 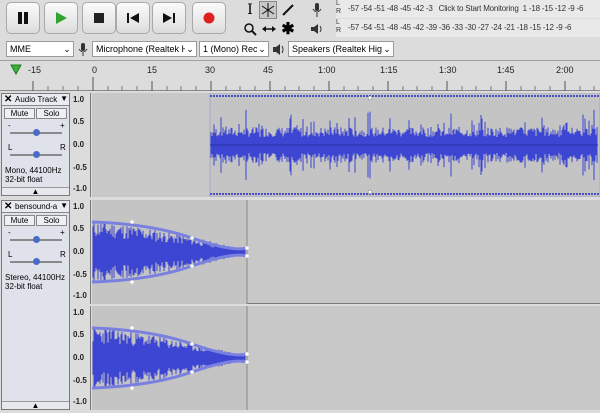 I want to click on ruler-label: 1:45, so click(x=506, y=70).